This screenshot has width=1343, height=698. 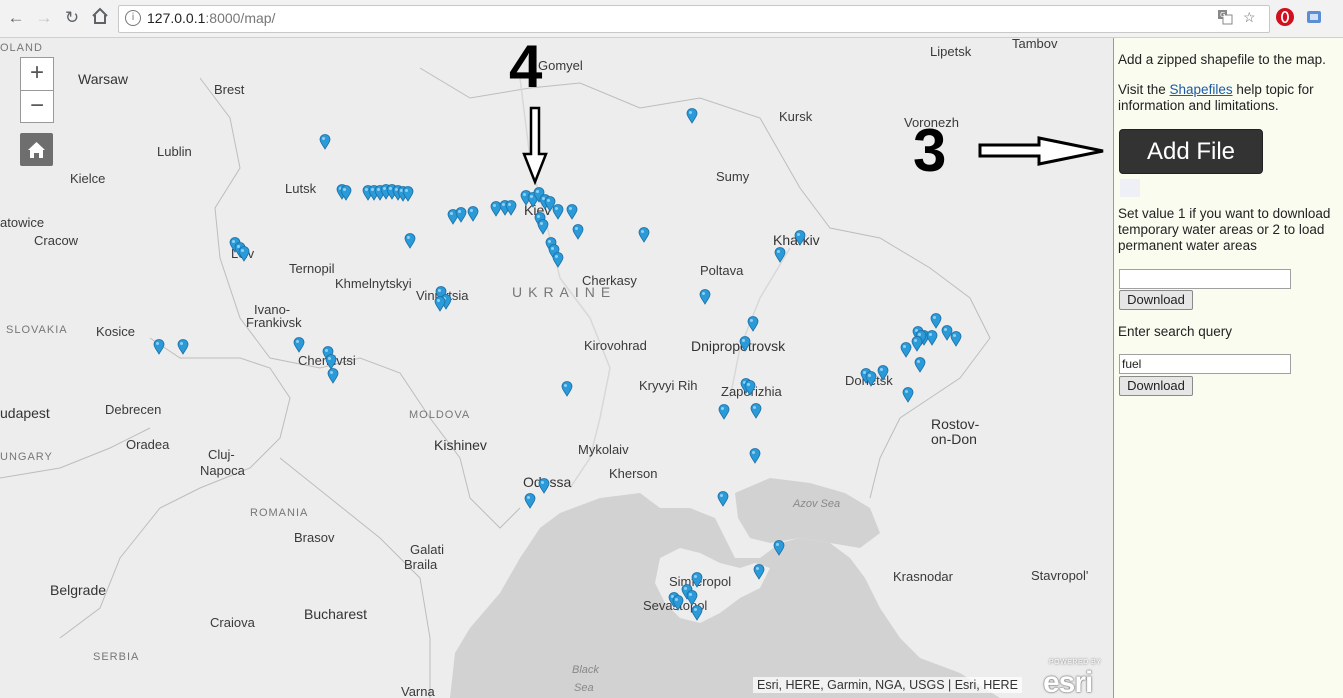 What do you see at coordinates (1205, 364) in the screenshot?
I see `search-input: fuel` at bounding box center [1205, 364].